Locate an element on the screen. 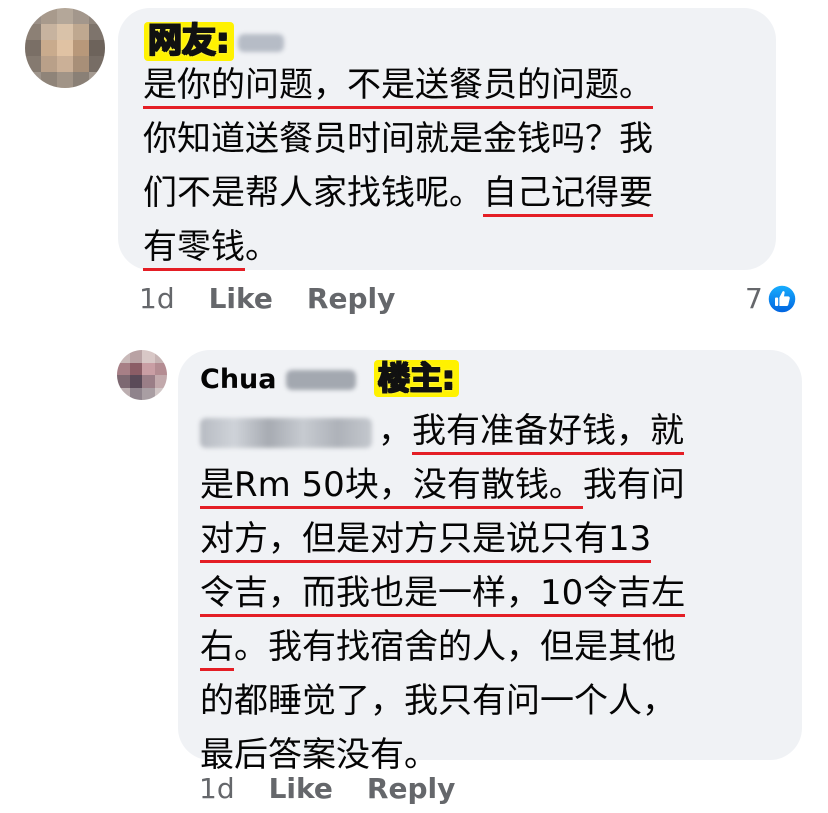 The height and width of the screenshot is (813, 828). comment-line: 你知道送餐员时间就是金钱吗？我 is located at coordinates (398, 139).